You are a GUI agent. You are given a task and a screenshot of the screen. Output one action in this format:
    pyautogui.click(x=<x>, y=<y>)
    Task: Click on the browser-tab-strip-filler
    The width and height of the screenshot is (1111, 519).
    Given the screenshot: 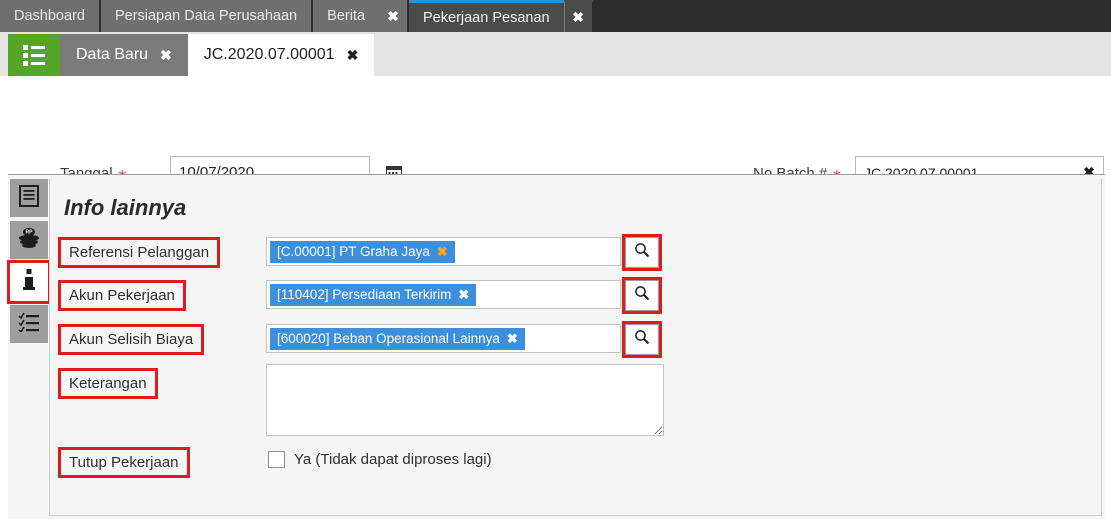 What is the action you would take?
    pyautogui.click(x=852, y=16)
    